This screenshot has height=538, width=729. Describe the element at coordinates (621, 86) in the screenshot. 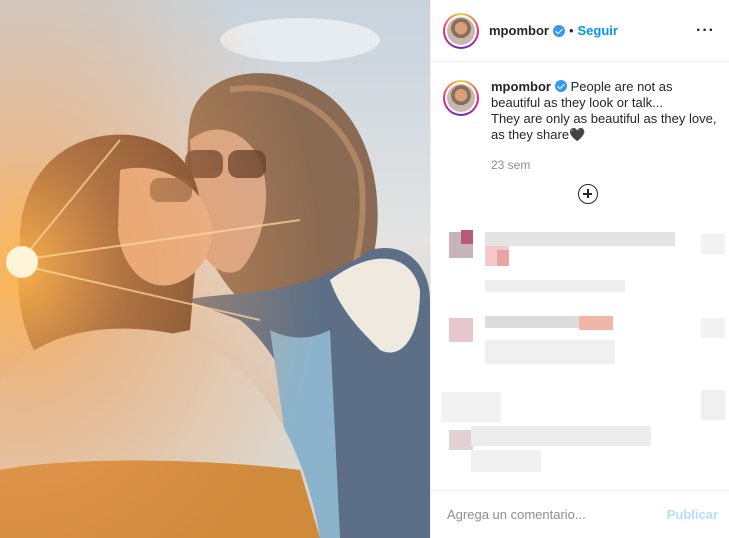

I see `caption-text-line-1: People are not as` at that location.